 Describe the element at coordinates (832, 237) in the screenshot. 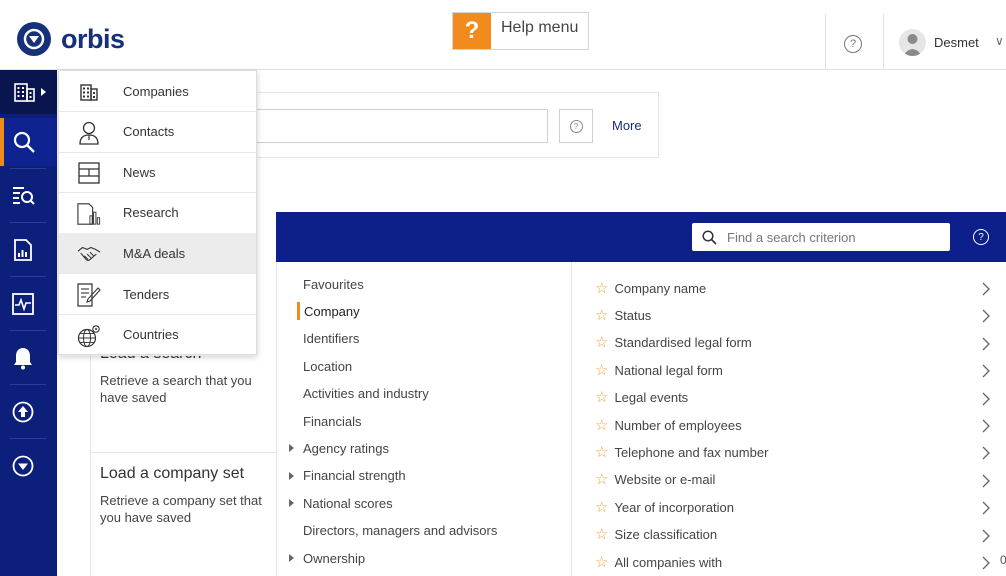

I see `find-criterion-input` at that location.